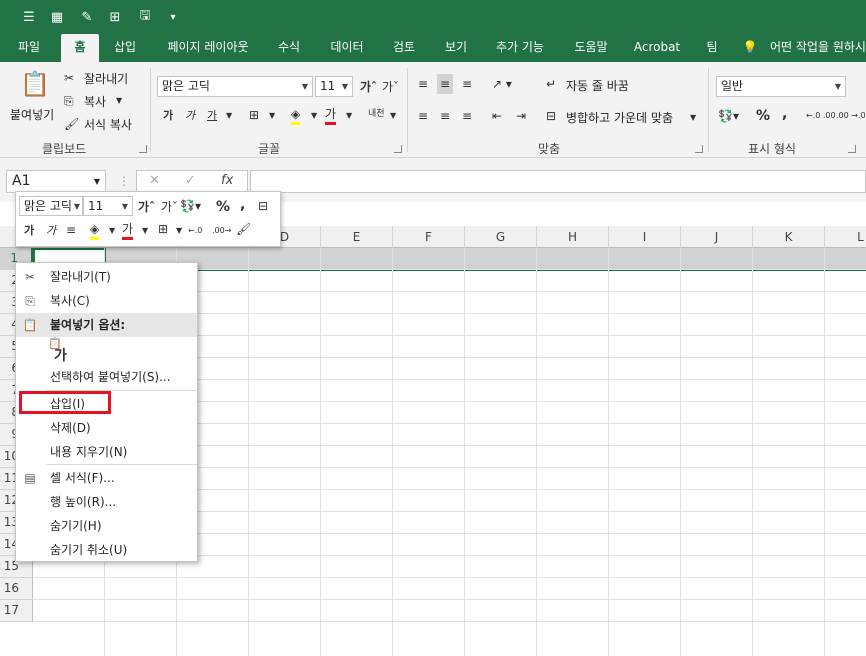 The height and width of the screenshot is (656, 866). Describe the element at coordinates (125, 48) in the screenshot. I see `tab-insert: 삽입` at that location.